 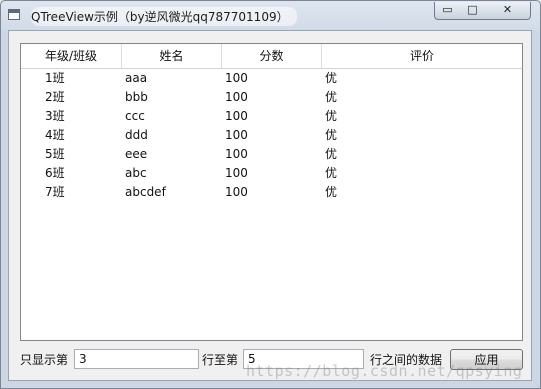 I want to click on window-title: QTreeView示例（by逆风微光qq787701109）, so click(x=164, y=16).